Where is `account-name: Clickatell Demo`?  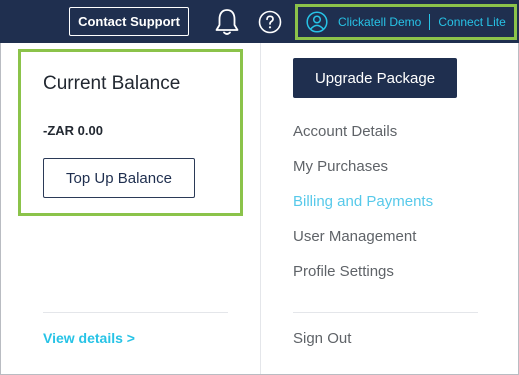
account-name: Clickatell Demo is located at coordinates (380, 22).